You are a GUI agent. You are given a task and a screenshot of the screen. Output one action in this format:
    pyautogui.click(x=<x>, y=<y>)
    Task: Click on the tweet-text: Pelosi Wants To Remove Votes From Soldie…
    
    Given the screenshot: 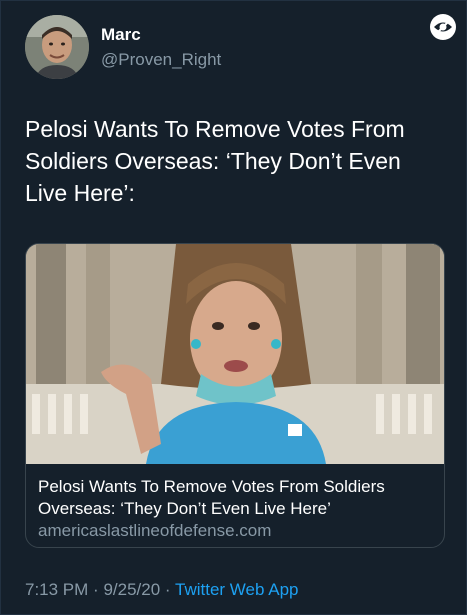 What is the action you would take?
    pyautogui.click(x=215, y=161)
    